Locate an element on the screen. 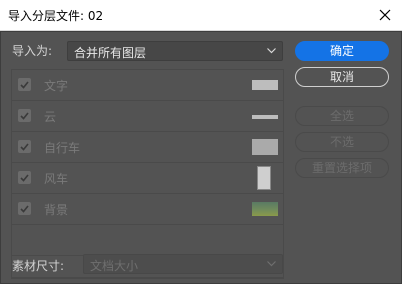 The width and height of the screenshot is (402, 284). footage-size-dropdown: 文档大小 is located at coordinates (183, 264).